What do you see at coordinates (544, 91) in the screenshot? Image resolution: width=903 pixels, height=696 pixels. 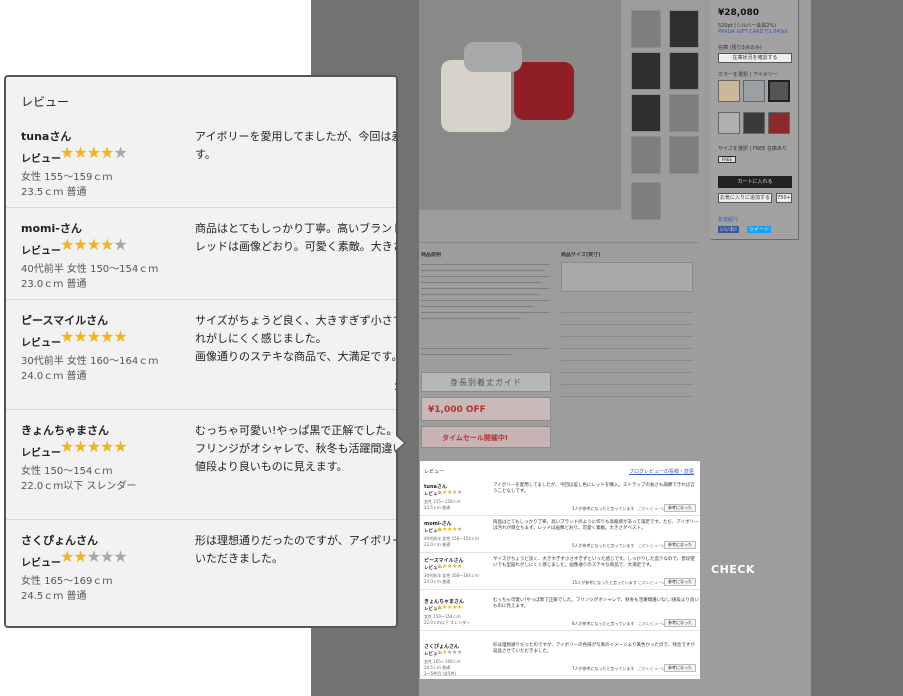 I see `red-bag-image` at bounding box center [544, 91].